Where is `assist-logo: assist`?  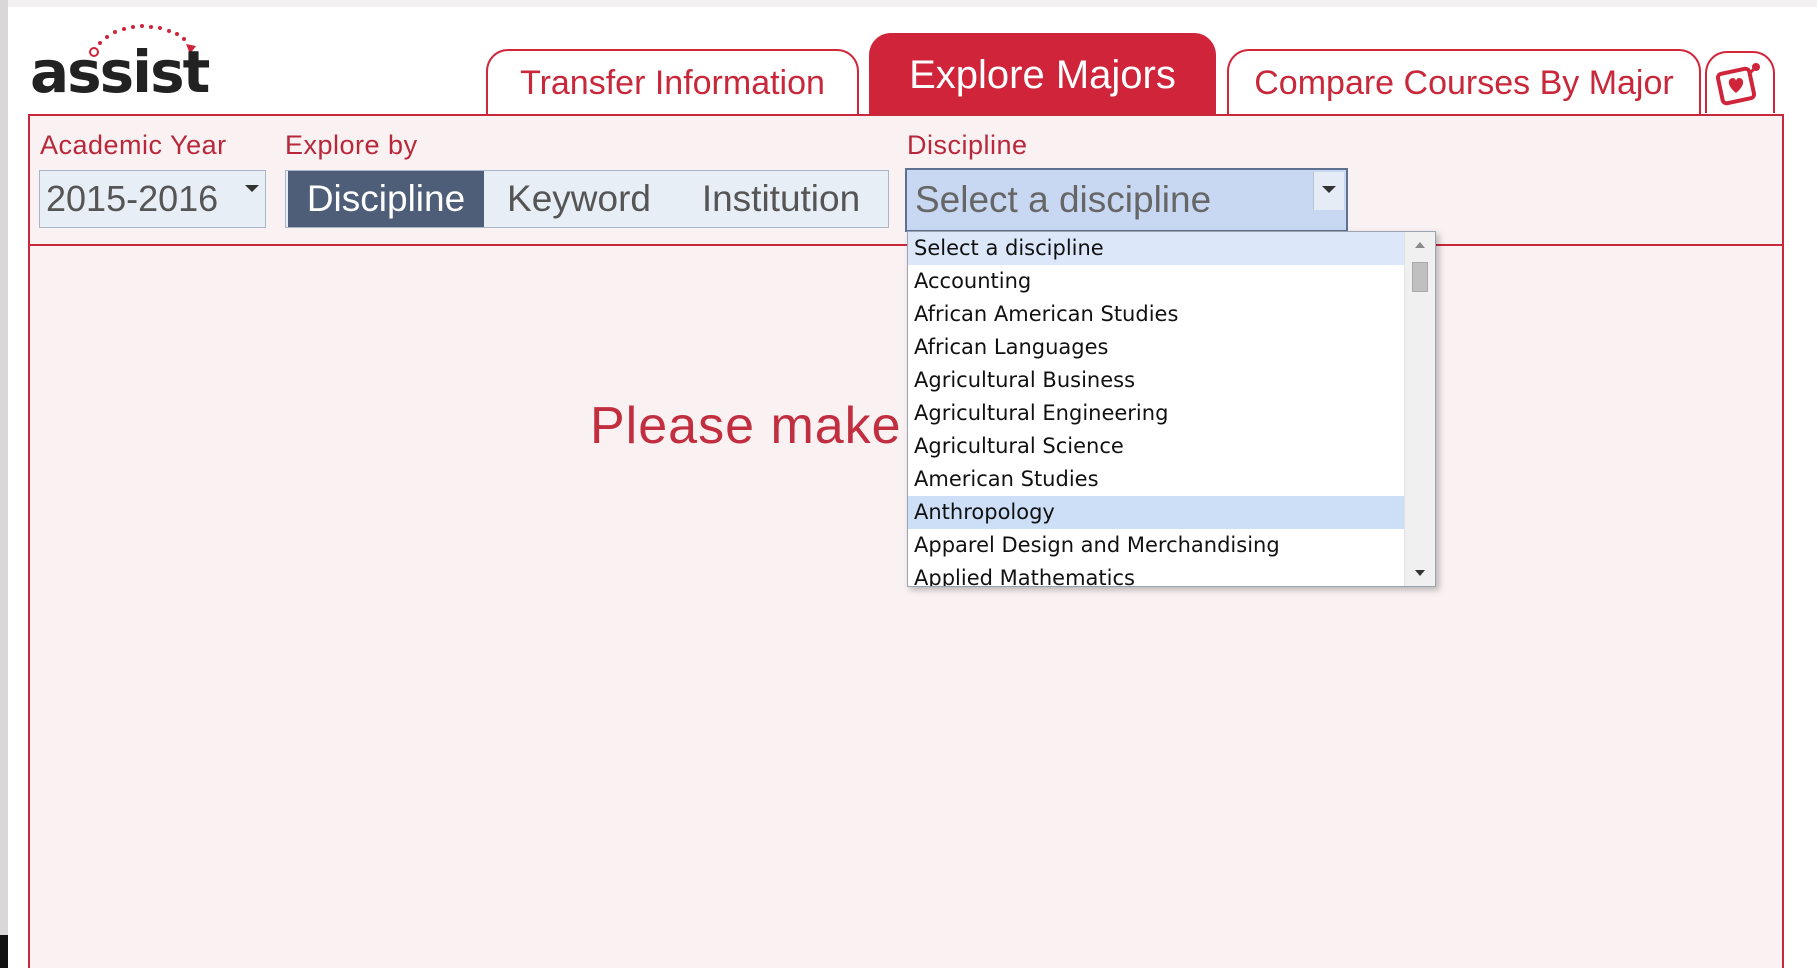 assist-logo: assist is located at coordinates (132, 57).